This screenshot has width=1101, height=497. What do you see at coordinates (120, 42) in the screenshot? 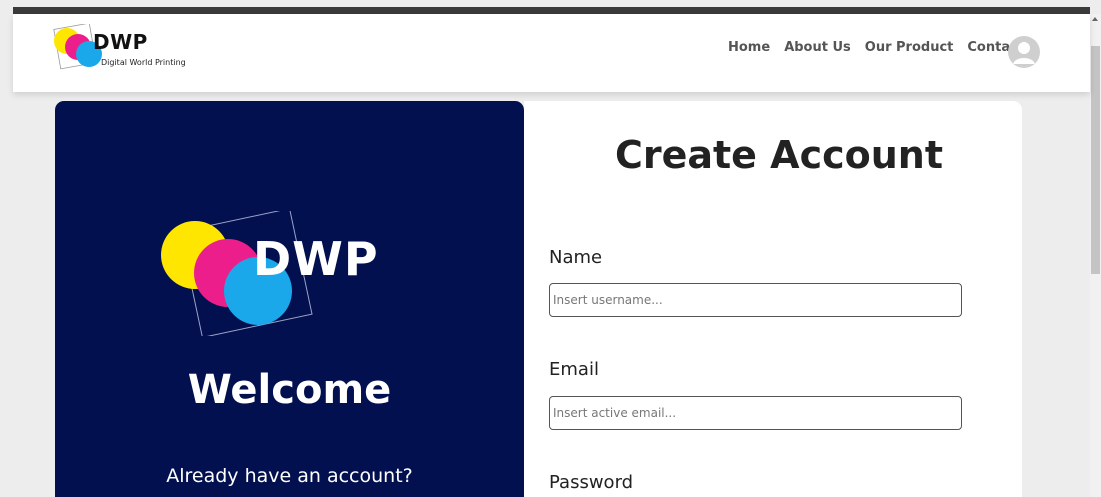
I see `brand-title: DWP` at bounding box center [120, 42].